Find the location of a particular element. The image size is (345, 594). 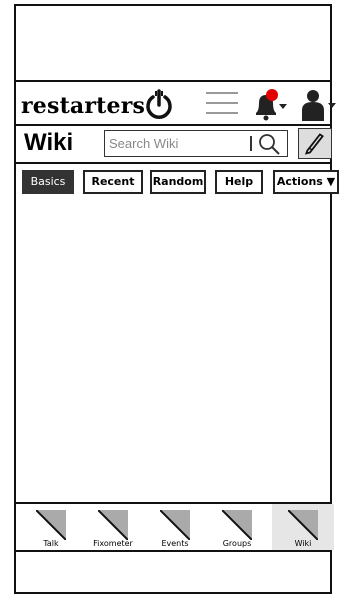

nav-item-events: Events is located at coordinates (175, 527).